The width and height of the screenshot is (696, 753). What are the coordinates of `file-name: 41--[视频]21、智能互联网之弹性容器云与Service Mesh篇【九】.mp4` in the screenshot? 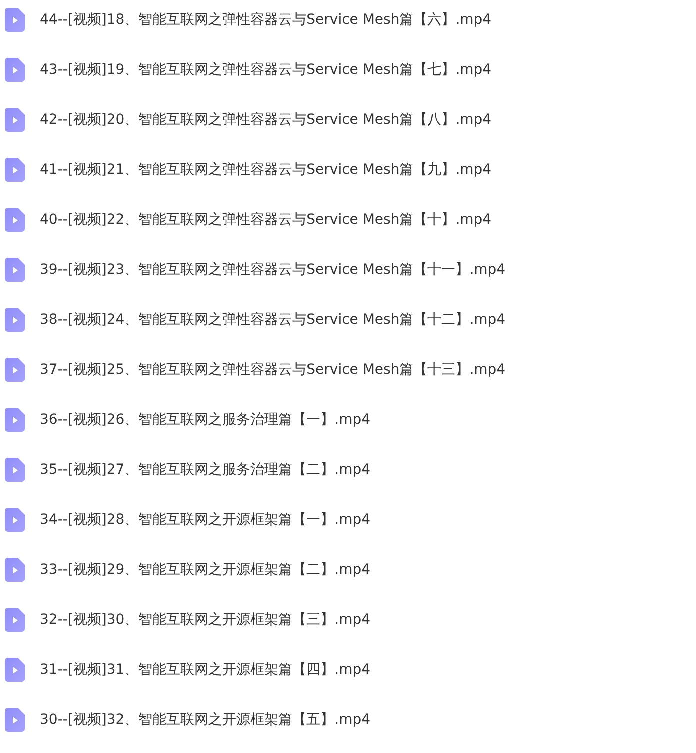 It's located at (266, 170).